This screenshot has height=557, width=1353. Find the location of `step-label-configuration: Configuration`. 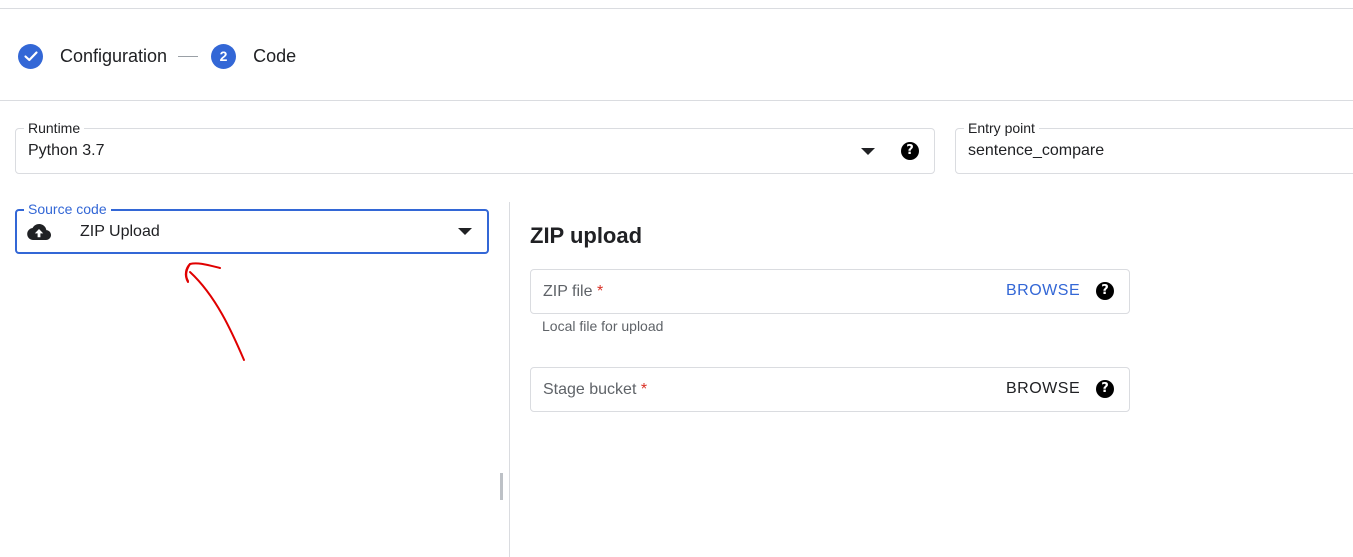

step-label-configuration: Configuration is located at coordinates (113, 56).